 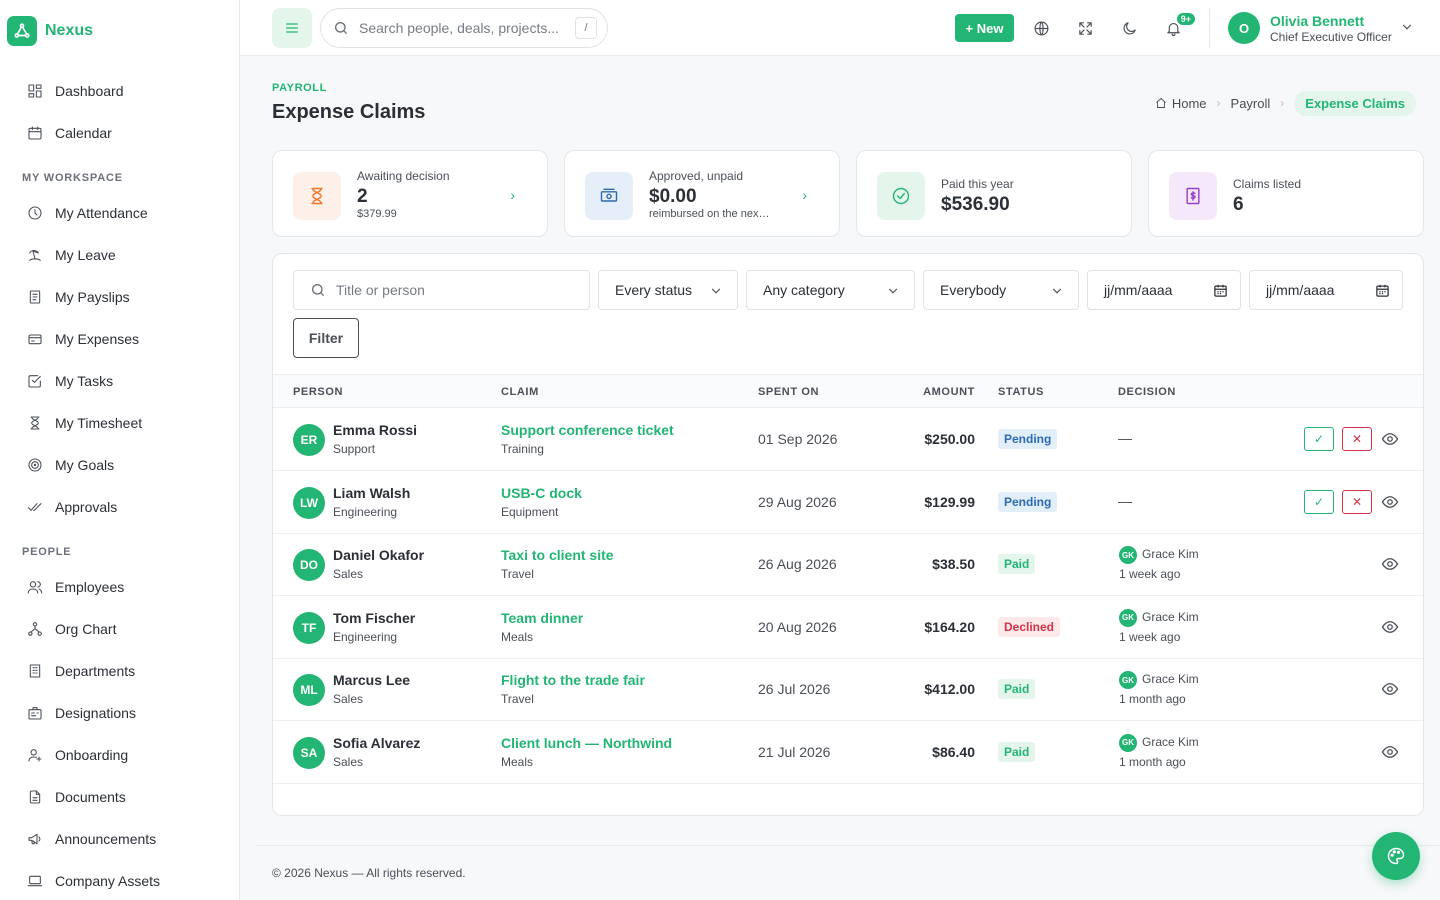 I want to click on status-badge: Paid, so click(x=1017, y=564).